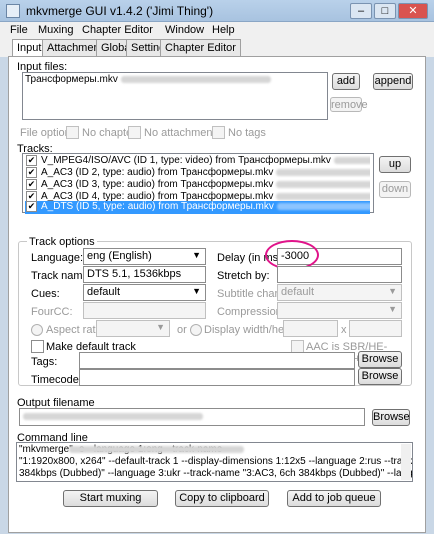 Image resolution: width=434 pixels, height=534 pixels. What do you see at coordinates (52, 312) in the screenshot?
I see `fourcc-label: FourCC:` at bounding box center [52, 312].